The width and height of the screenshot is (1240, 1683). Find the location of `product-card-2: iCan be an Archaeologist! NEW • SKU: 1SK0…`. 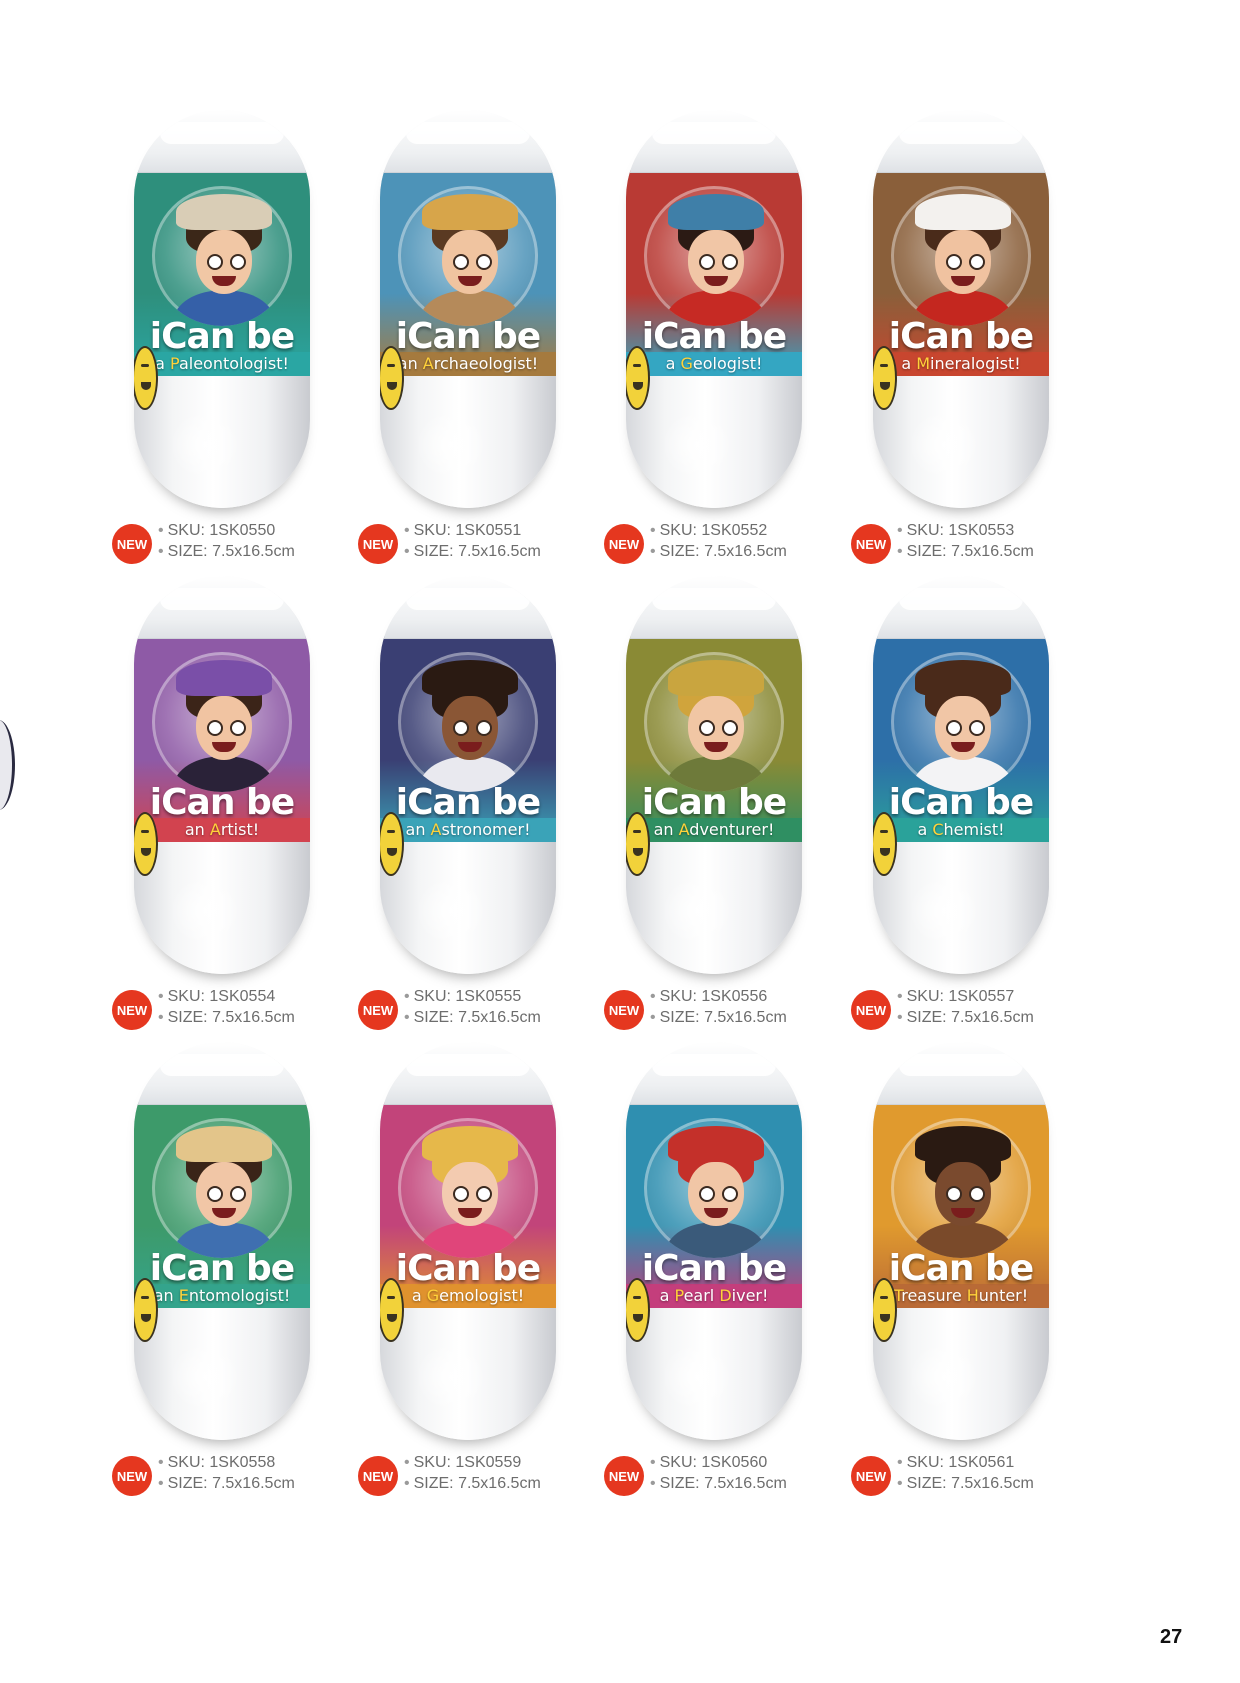

product-card-2: iCan be an Archaeologist! NEW • SKU: 1SK0… is located at coordinates (488, 340).